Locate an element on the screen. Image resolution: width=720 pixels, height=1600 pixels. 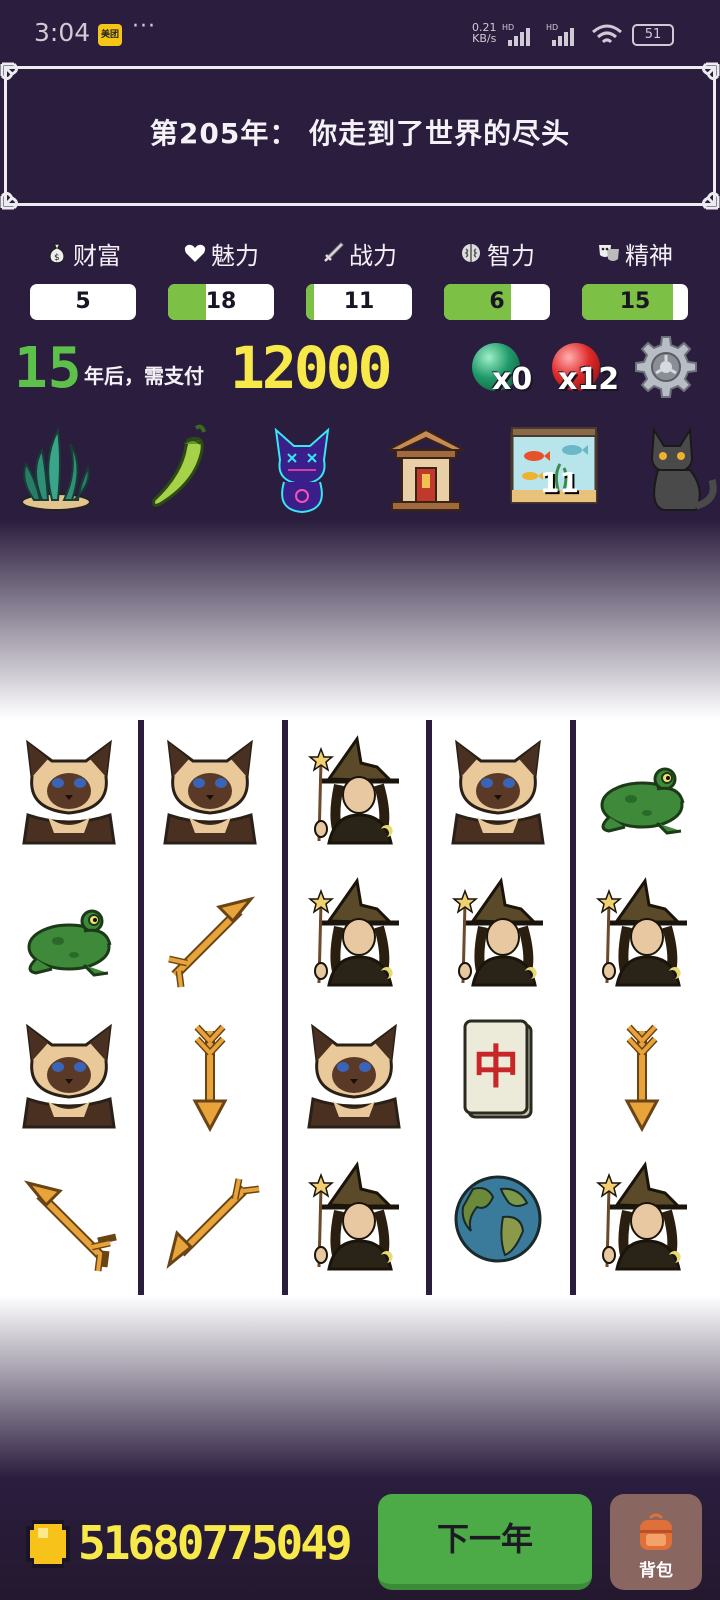
wifi-icon is located at coordinates (607, 34).